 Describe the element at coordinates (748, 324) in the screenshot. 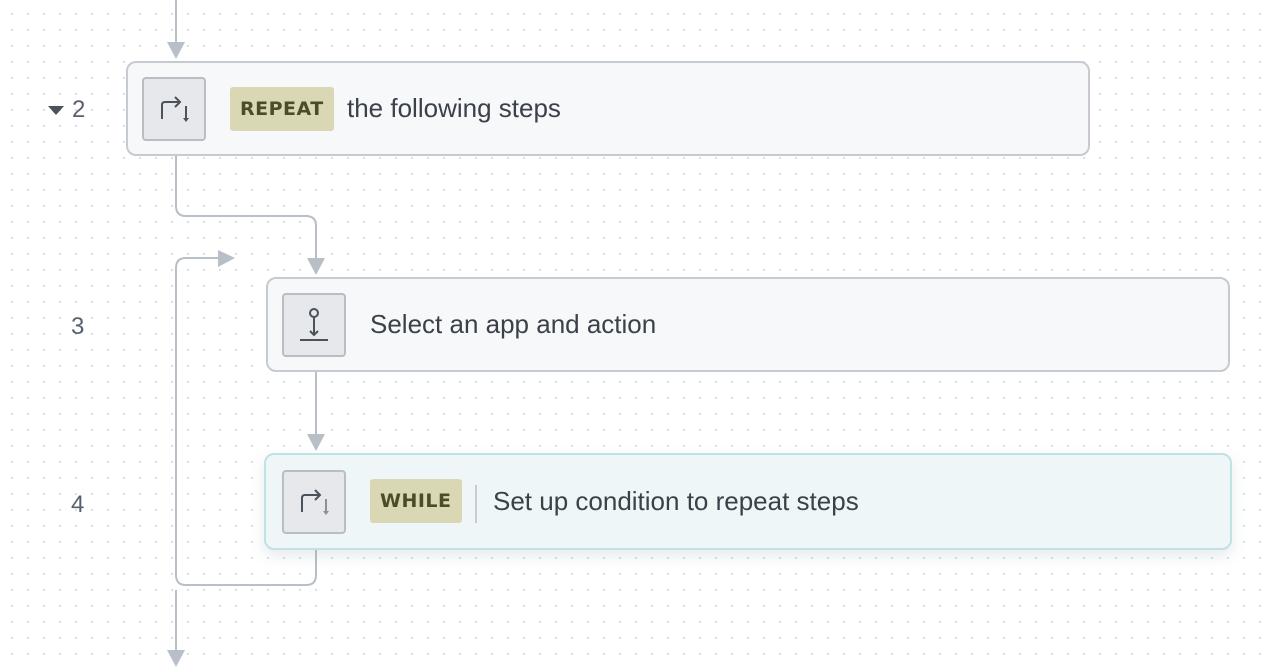

I see `step-card-action: Select an app and action` at that location.